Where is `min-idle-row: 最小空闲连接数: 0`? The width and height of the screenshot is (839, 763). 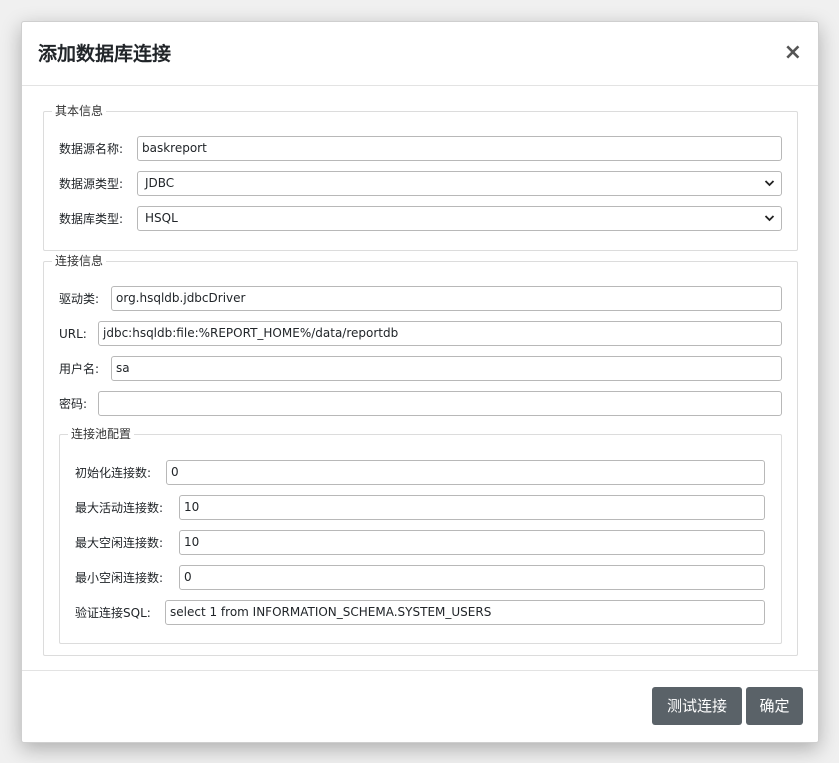
min-idle-row: 最小空闲连接数: 0 is located at coordinates (420, 578).